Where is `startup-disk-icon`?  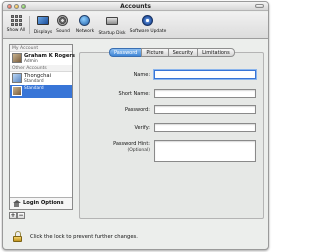 startup-disk-icon is located at coordinates (112, 23).